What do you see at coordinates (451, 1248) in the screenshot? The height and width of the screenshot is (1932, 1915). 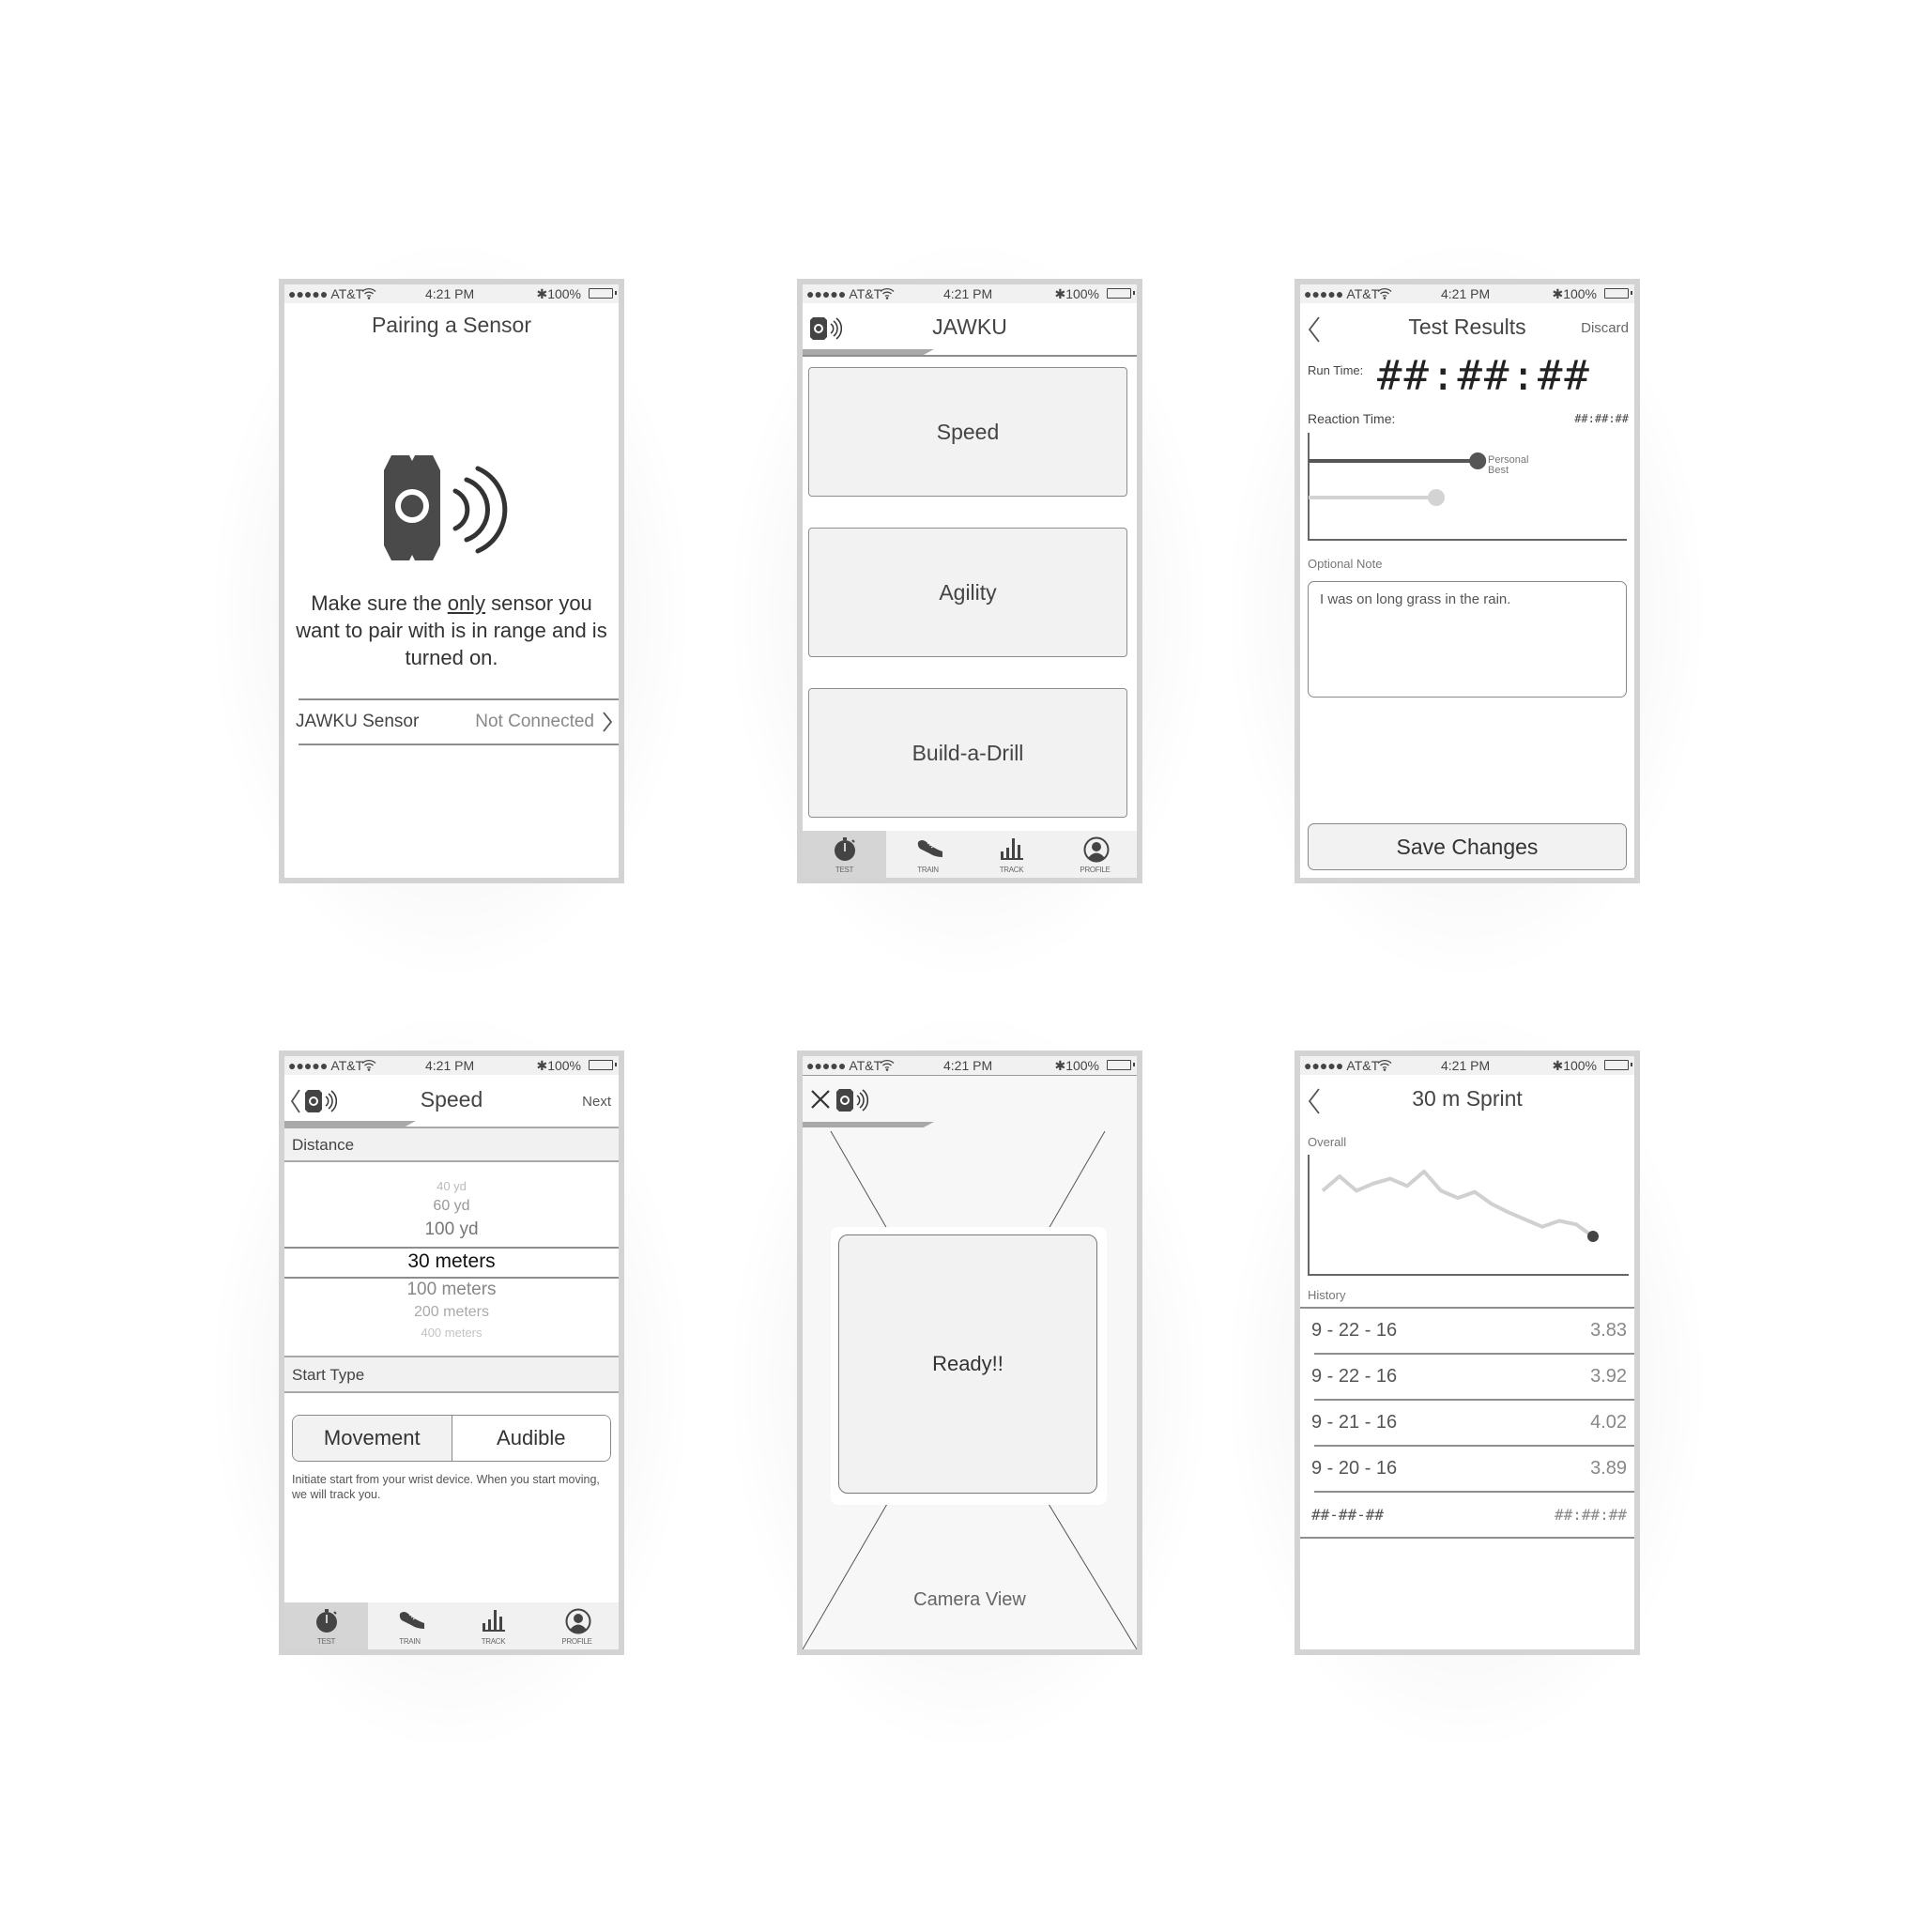 I see `picker-selection-top` at bounding box center [451, 1248].